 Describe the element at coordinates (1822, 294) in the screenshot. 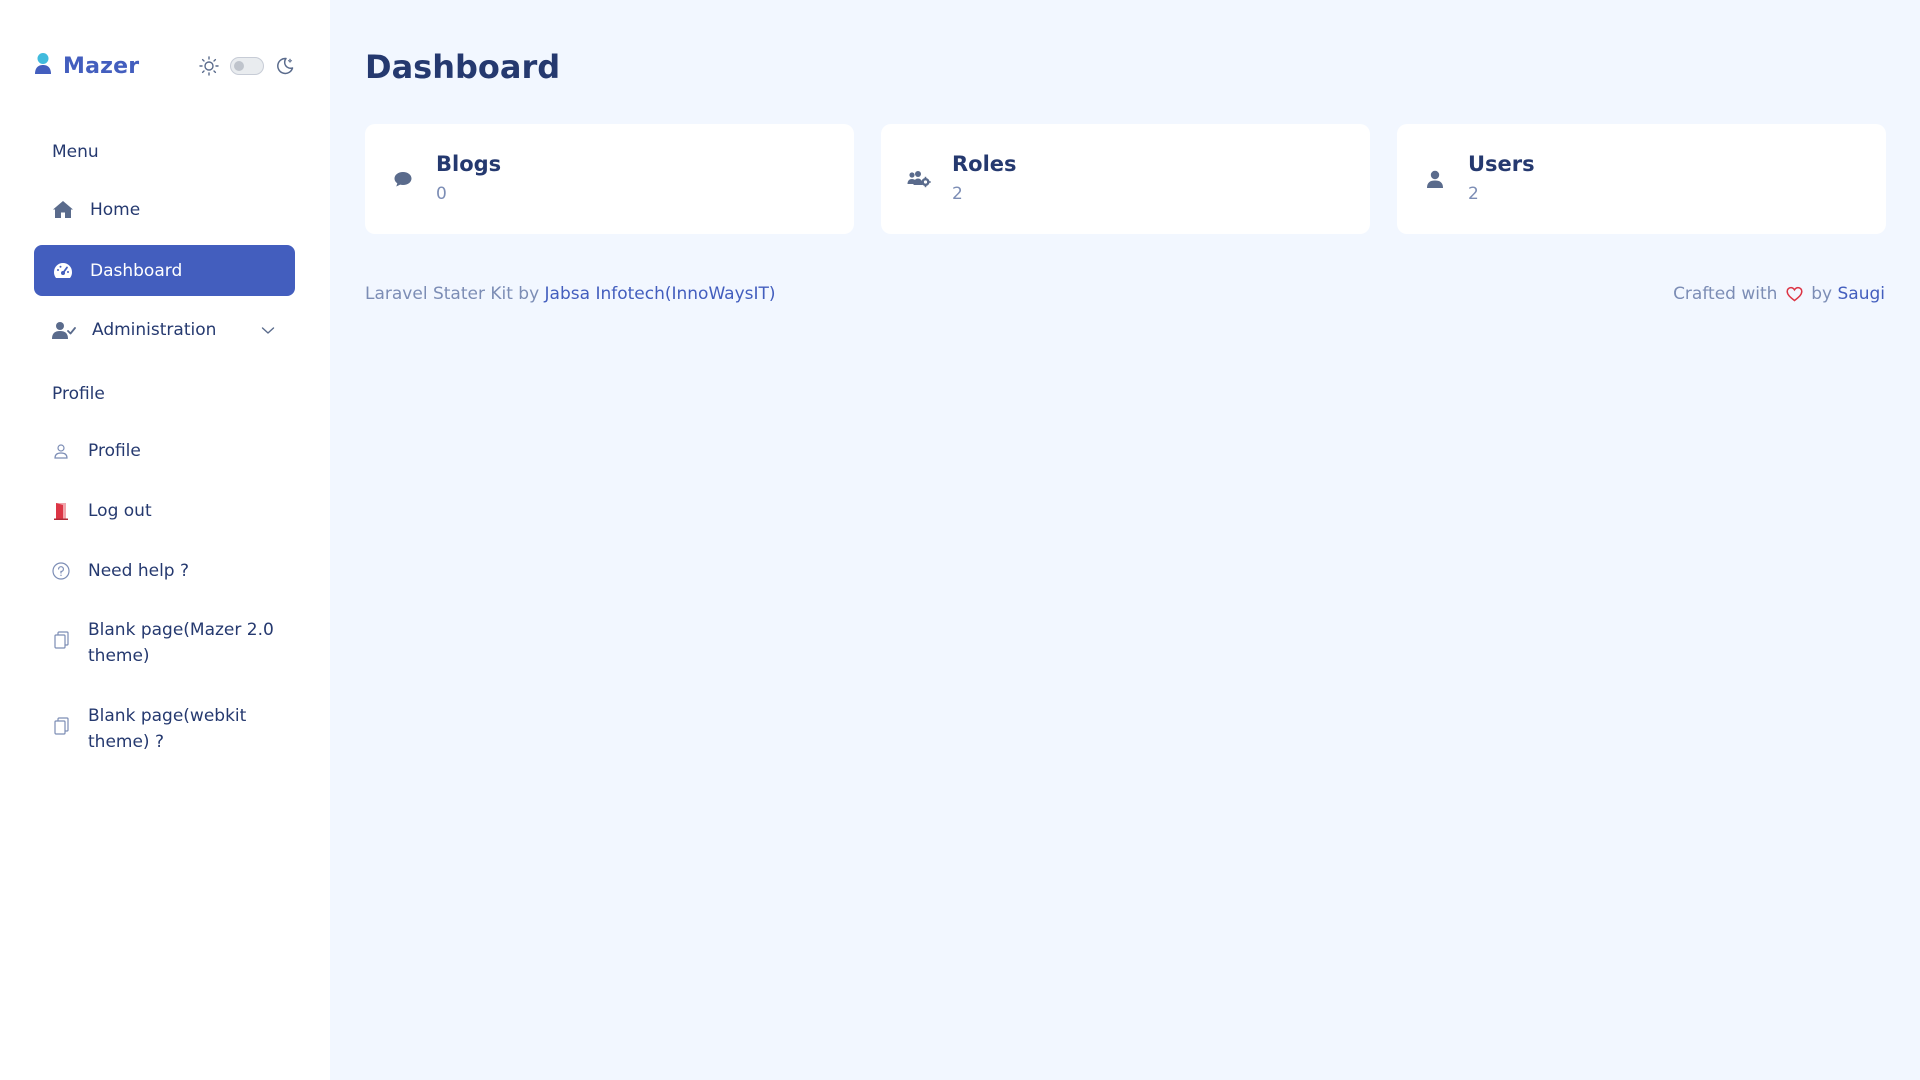

I see `footer-by-text: by` at that location.